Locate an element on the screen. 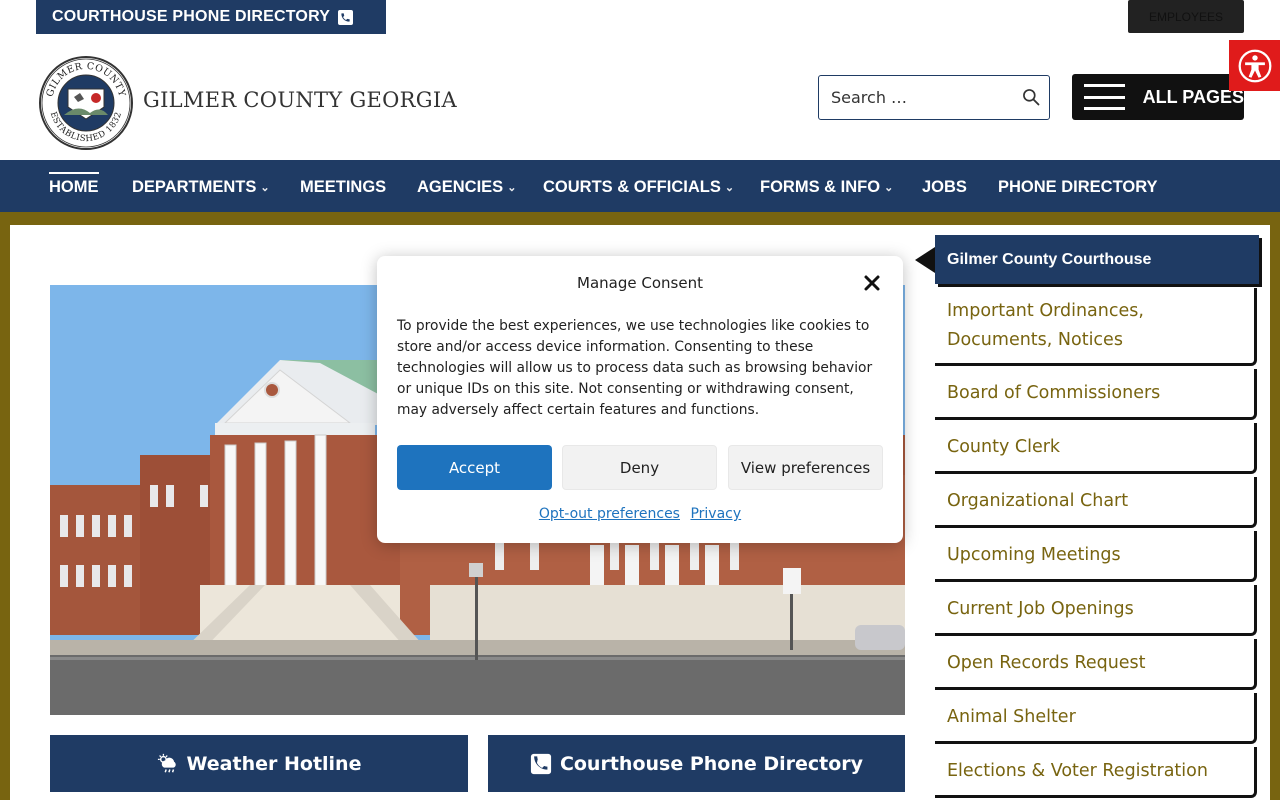 The image size is (1280, 800). search-form is located at coordinates (934, 97).